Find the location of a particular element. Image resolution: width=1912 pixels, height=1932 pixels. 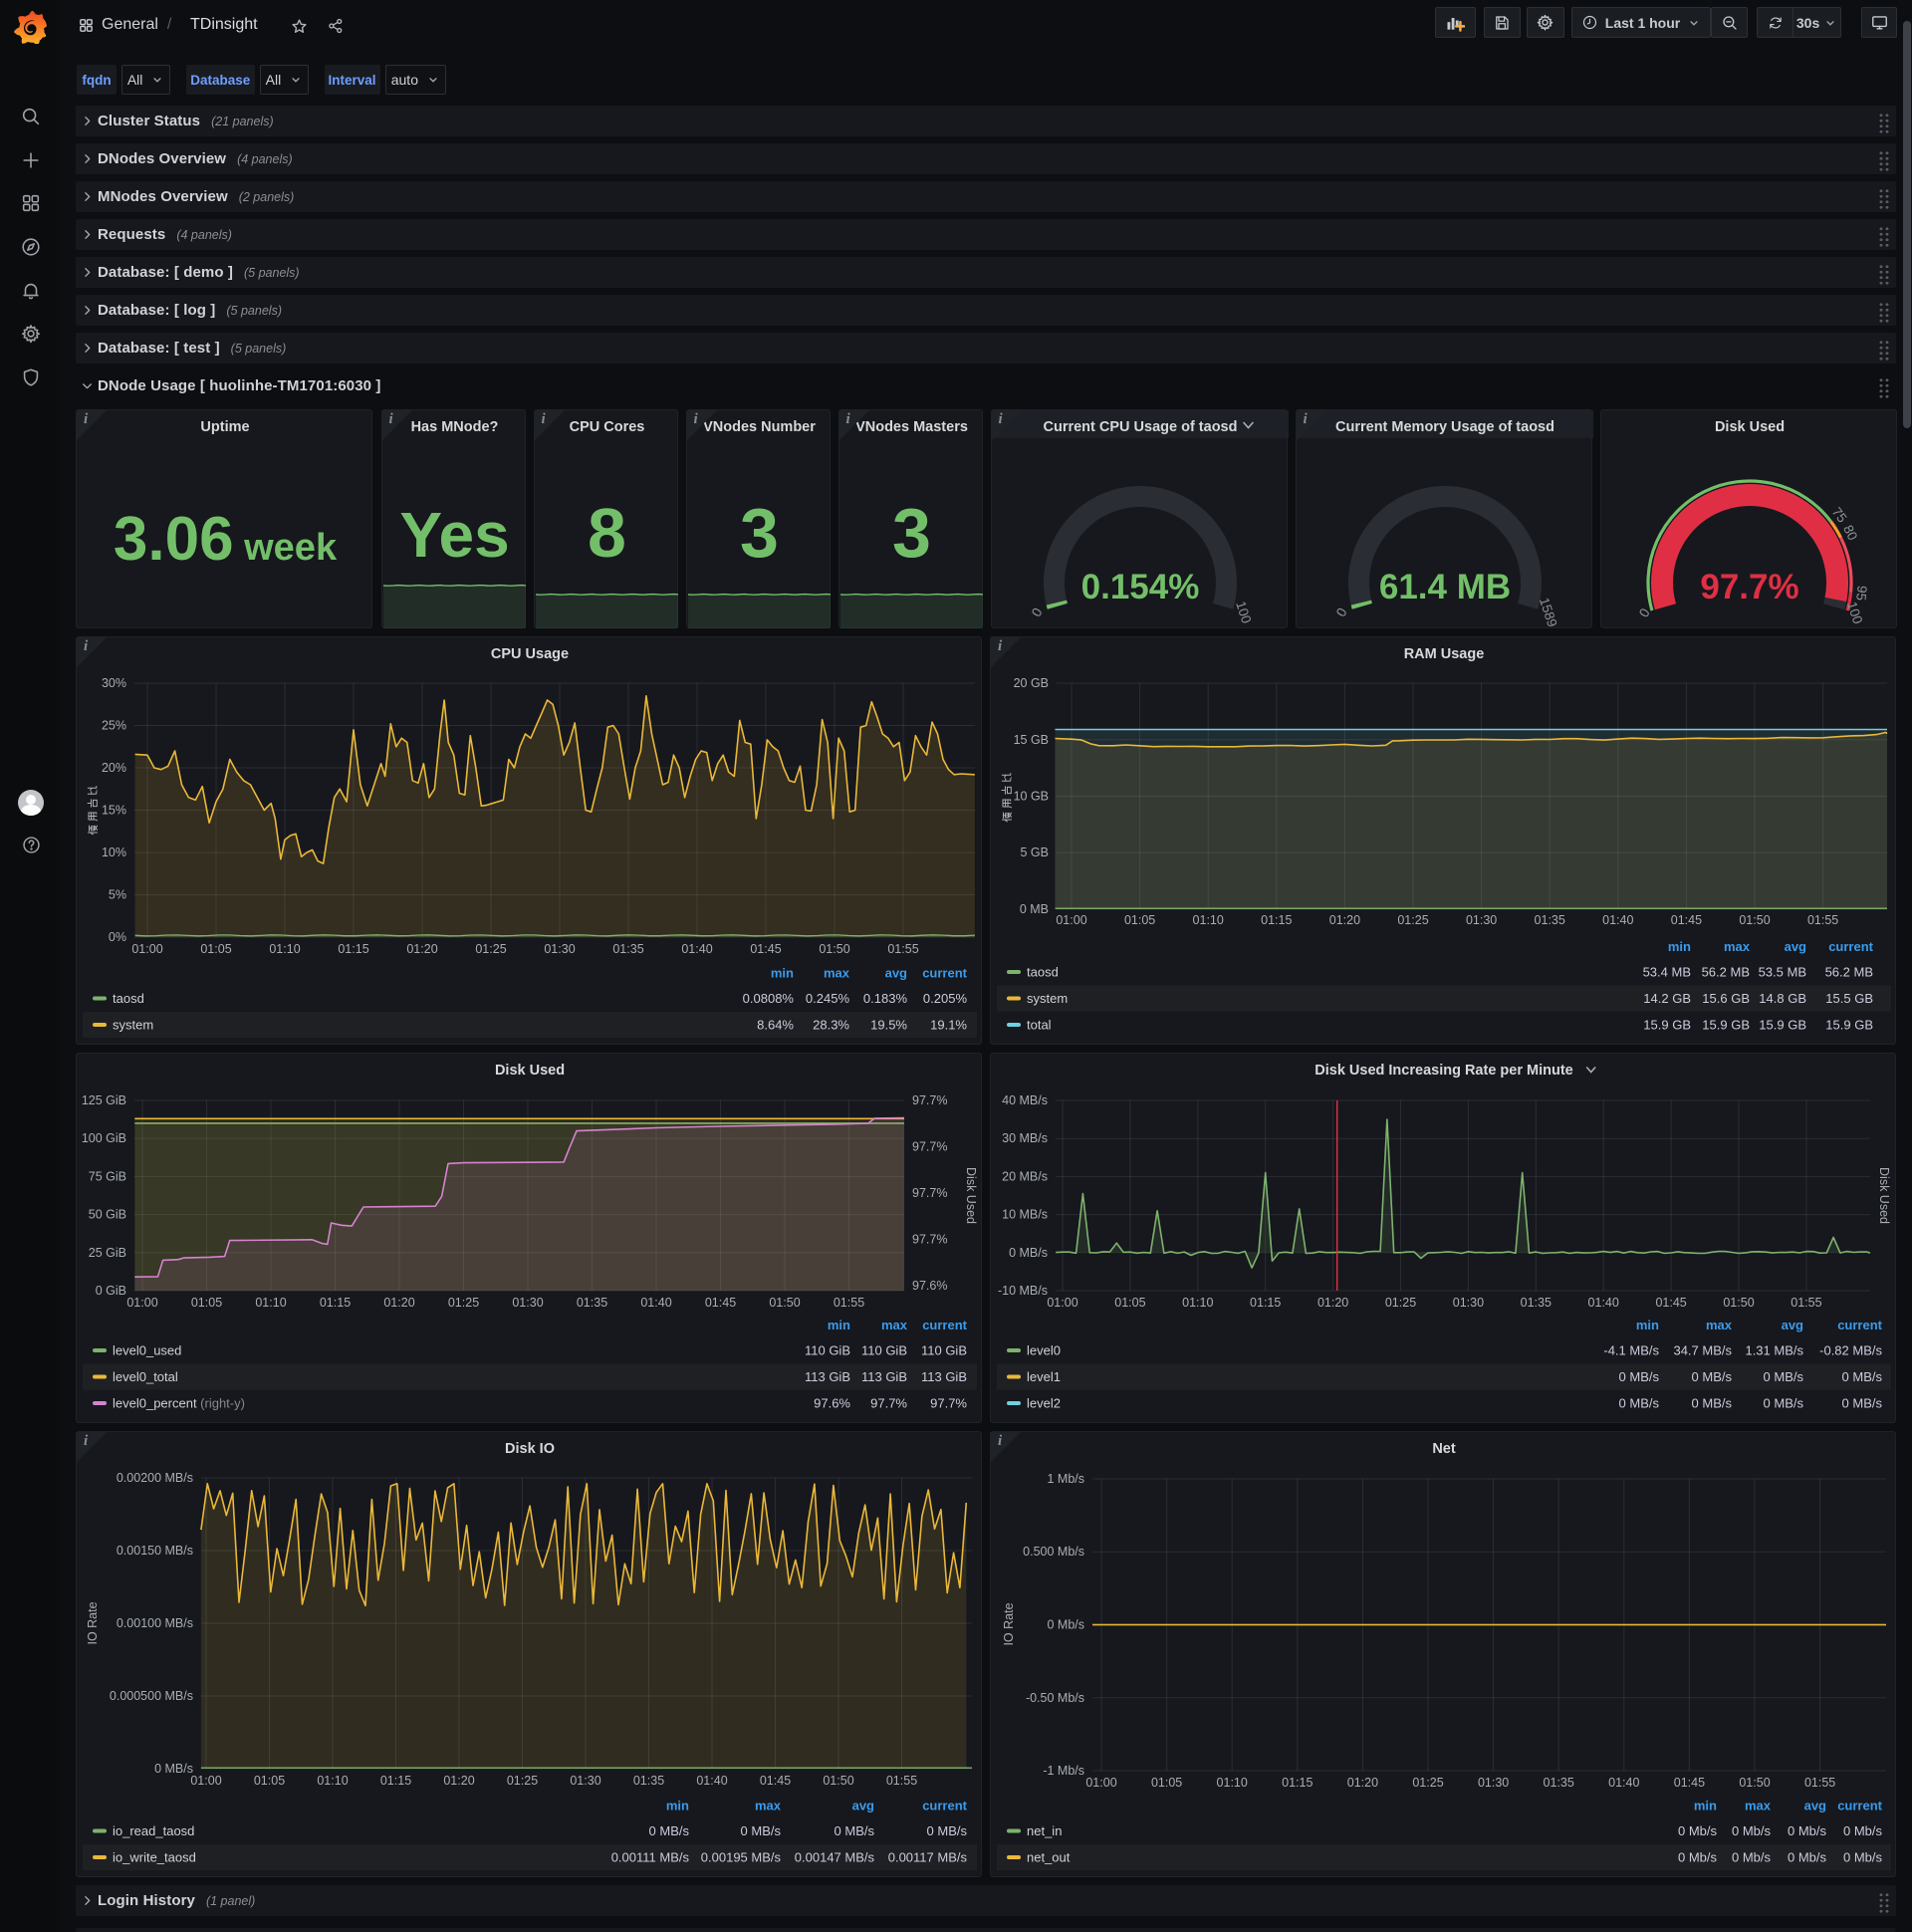

svg-text: 20 MB/s is located at coordinates (1025, 1176).